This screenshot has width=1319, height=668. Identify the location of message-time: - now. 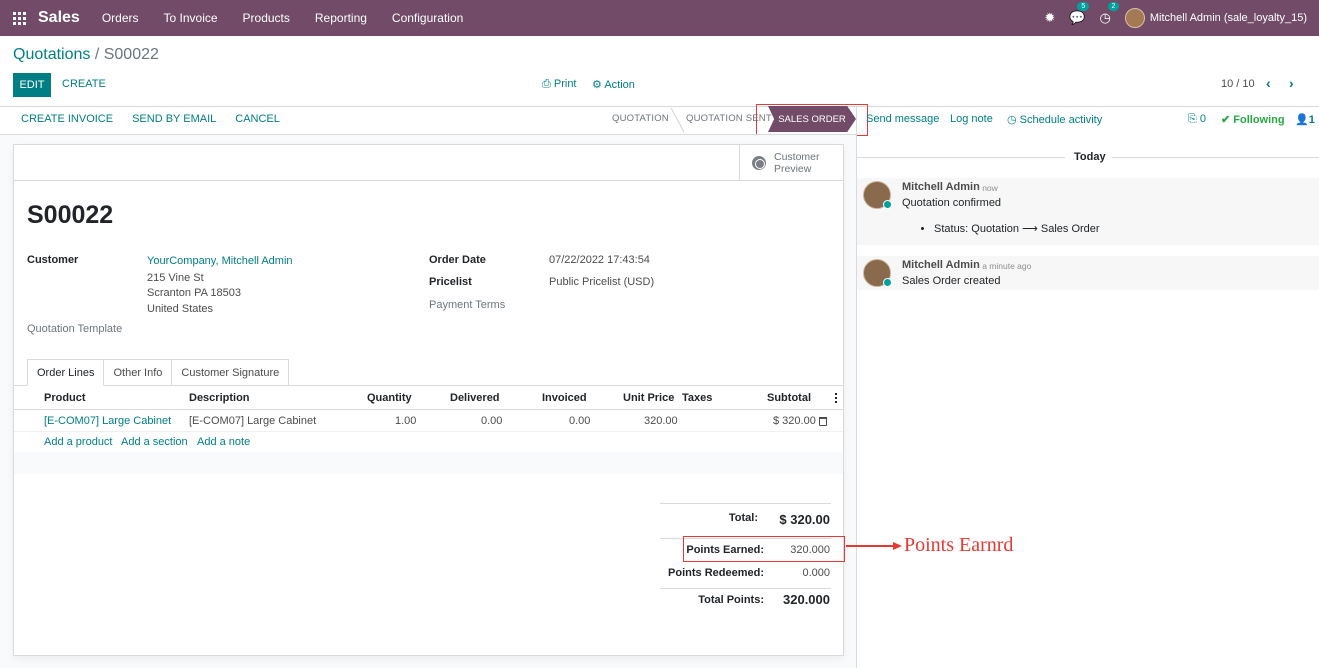
(987, 188).